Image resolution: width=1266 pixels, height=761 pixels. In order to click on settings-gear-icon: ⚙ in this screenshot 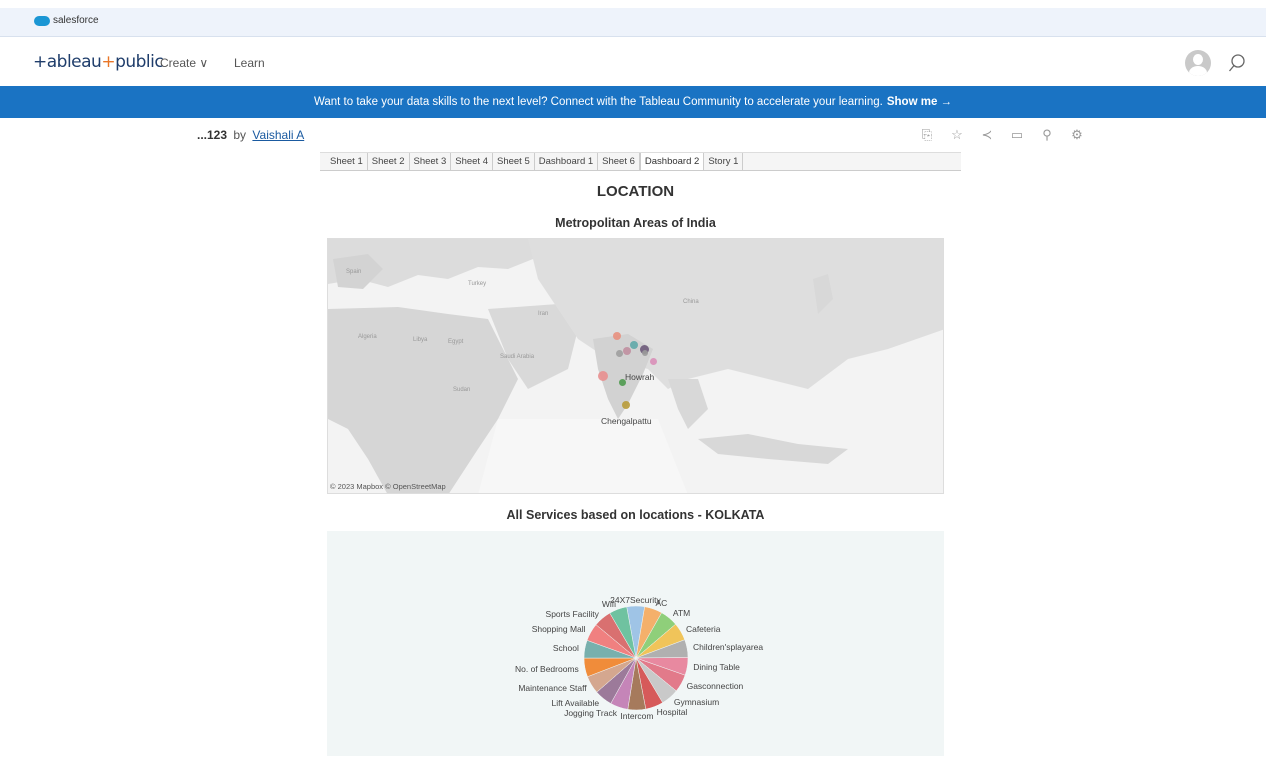, I will do `click(1077, 135)`.